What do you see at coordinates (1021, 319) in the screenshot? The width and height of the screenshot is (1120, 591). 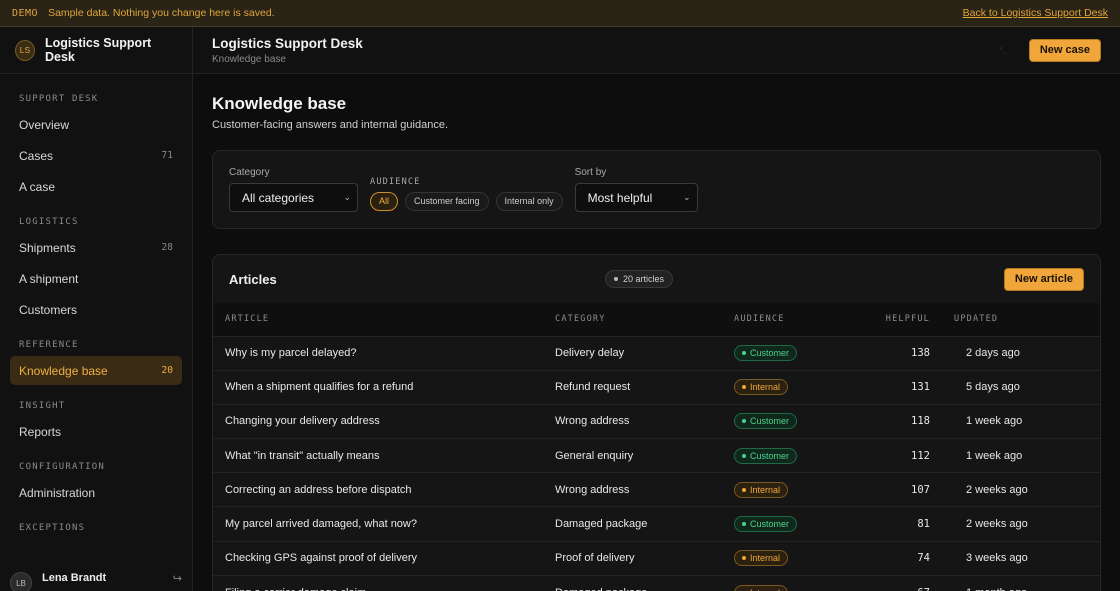 I see `column-header-updated: UPDATED` at bounding box center [1021, 319].